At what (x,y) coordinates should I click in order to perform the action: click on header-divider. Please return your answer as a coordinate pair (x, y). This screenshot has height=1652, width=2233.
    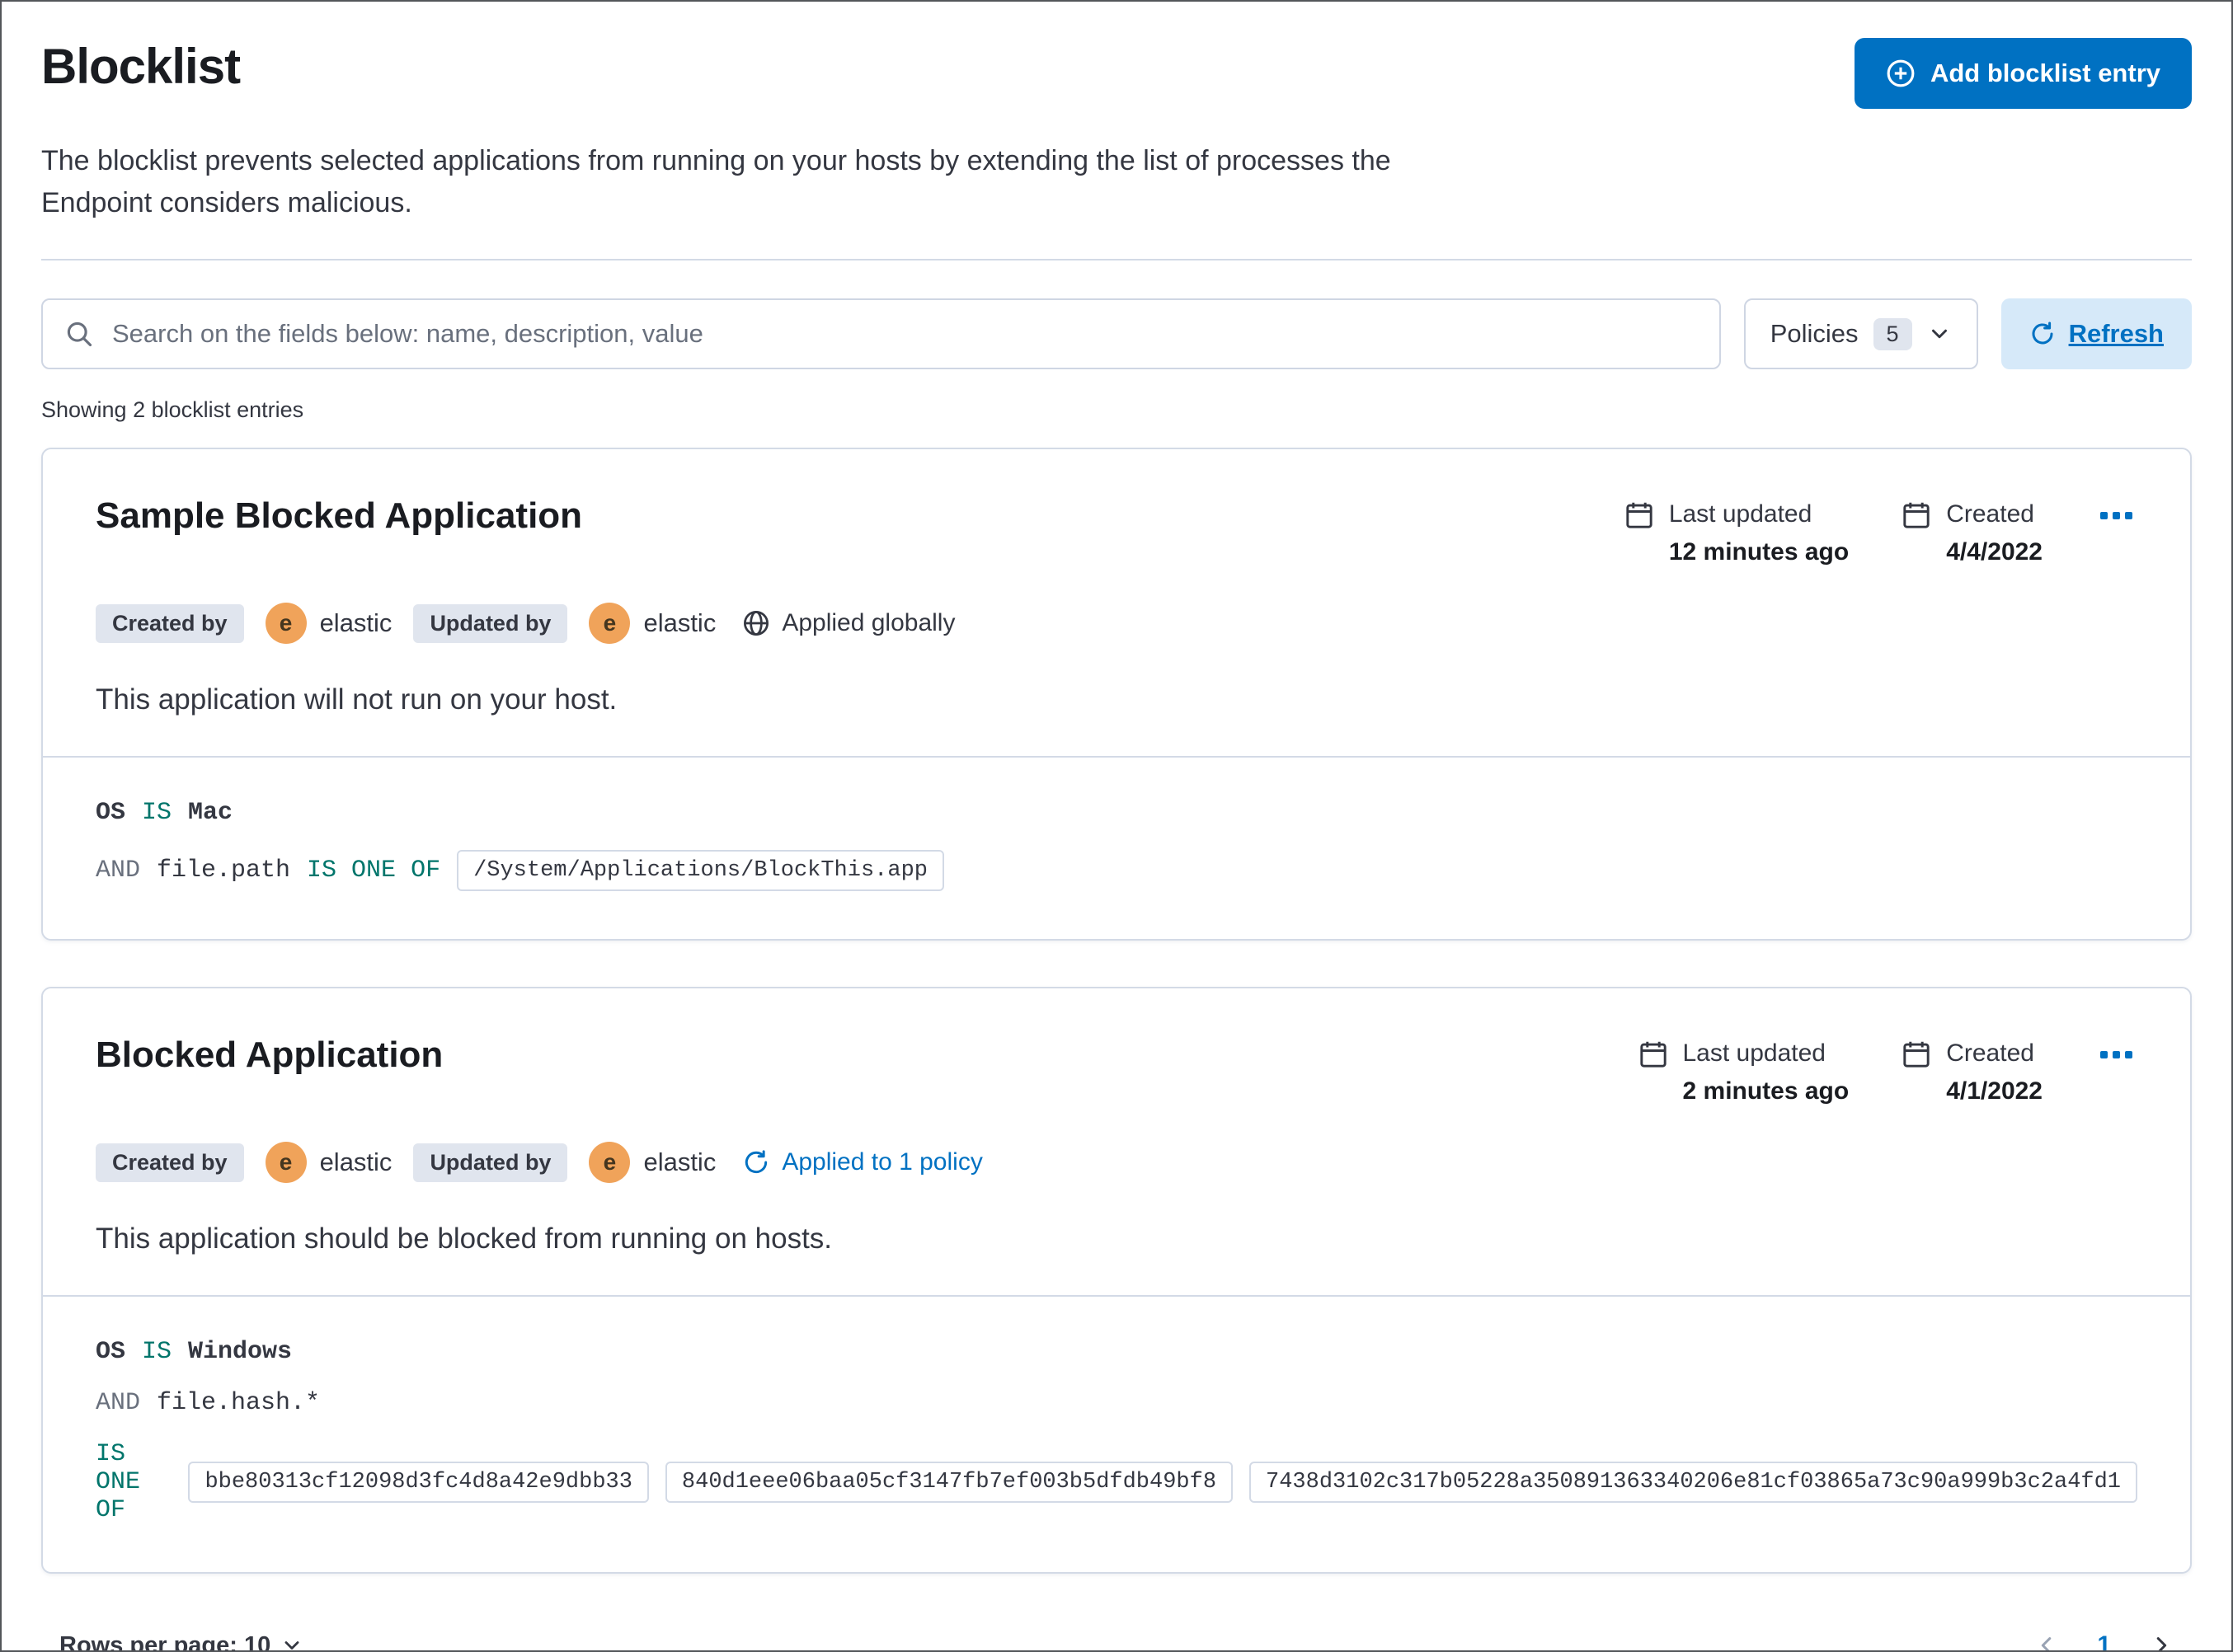
    Looking at the image, I should click on (1116, 259).